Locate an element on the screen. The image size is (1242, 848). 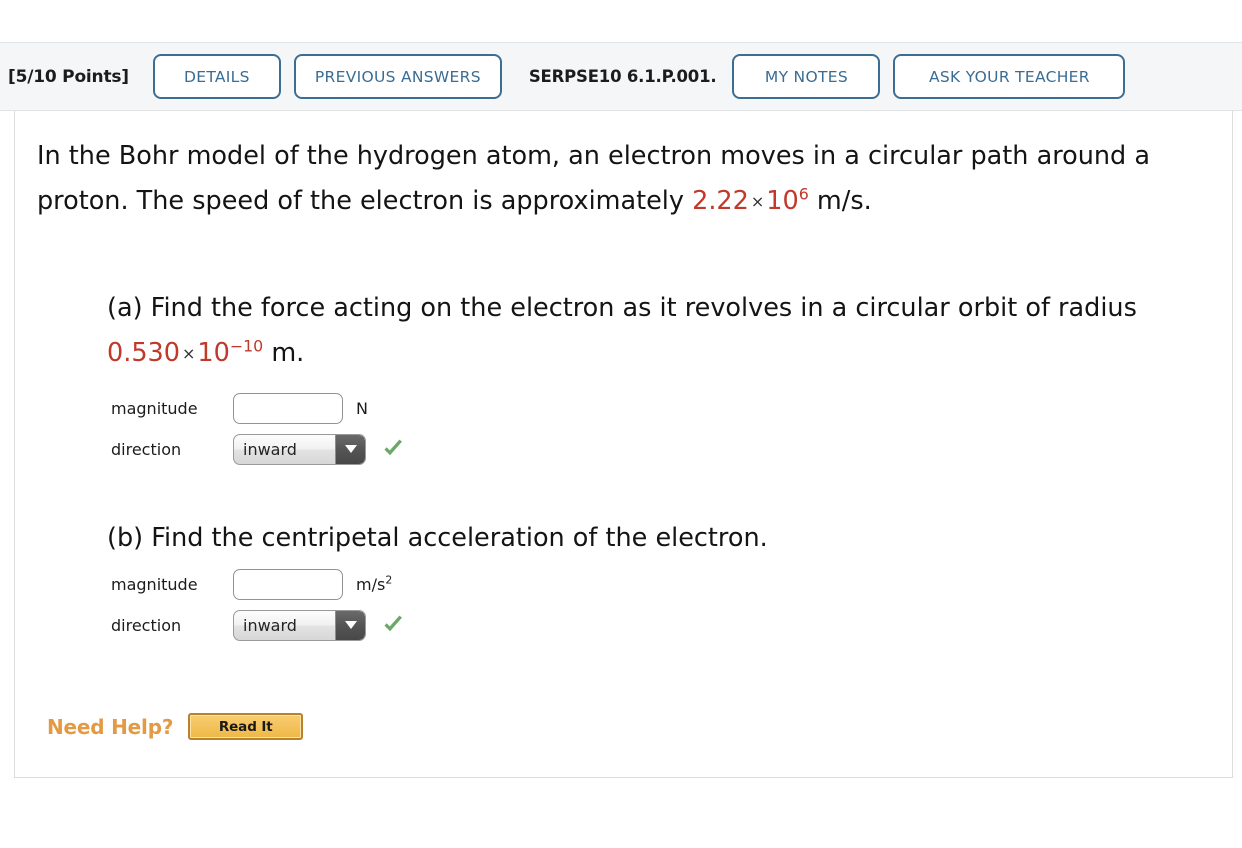
part-a-answer-block: magnitude N direction inward is located at coordinates (258, 428).